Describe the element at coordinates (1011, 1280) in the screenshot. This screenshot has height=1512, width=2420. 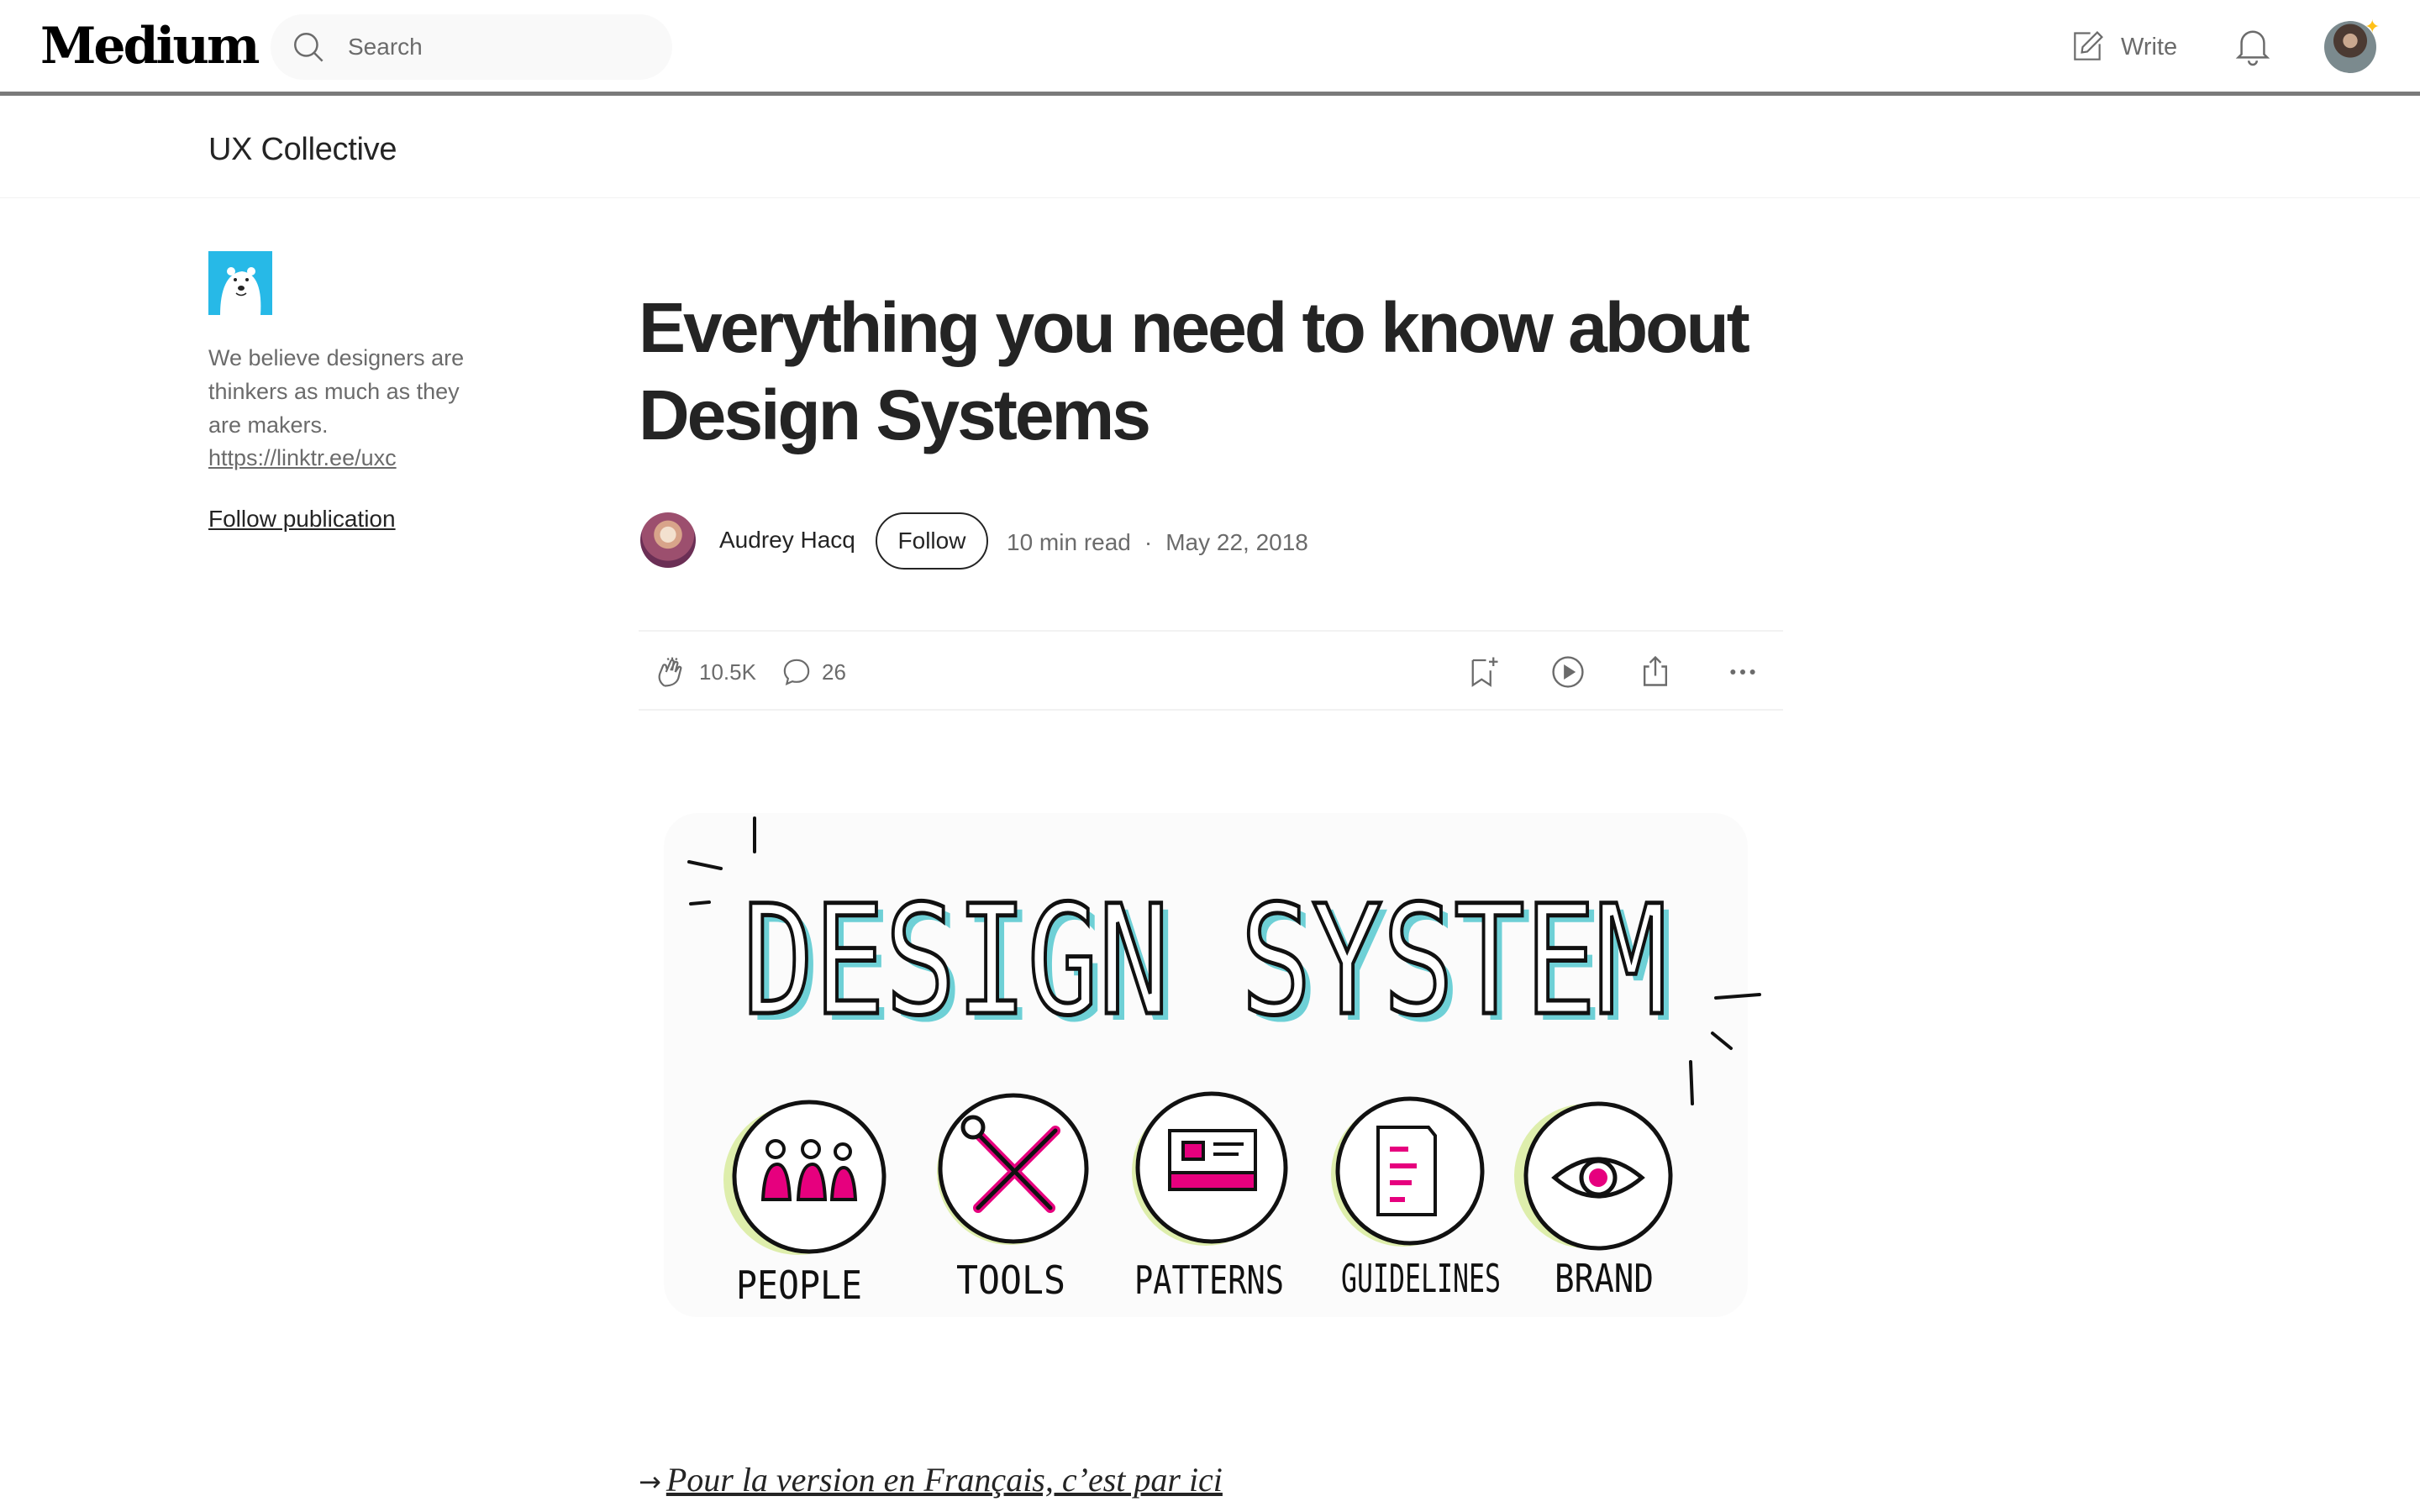
I see `tools-label: TOOLS` at that location.